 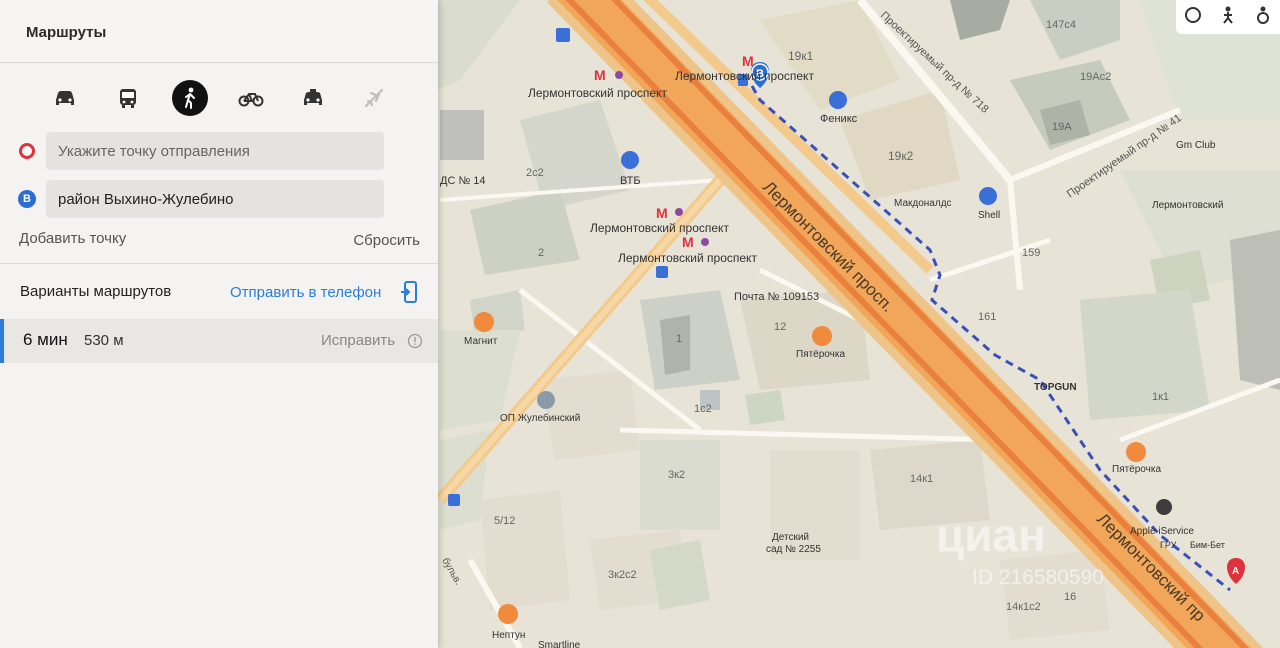 What do you see at coordinates (793, 549) in the screenshot?
I see `poi-label: сад № 2255` at bounding box center [793, 549].